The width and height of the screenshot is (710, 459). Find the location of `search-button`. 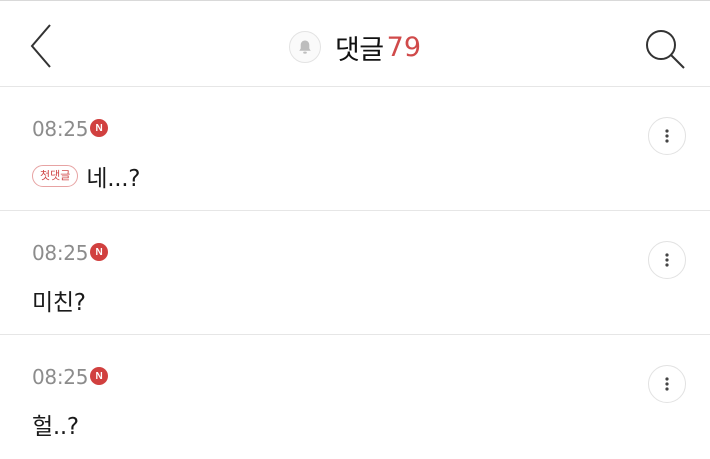

search-button is located at coordinates (665, 48).